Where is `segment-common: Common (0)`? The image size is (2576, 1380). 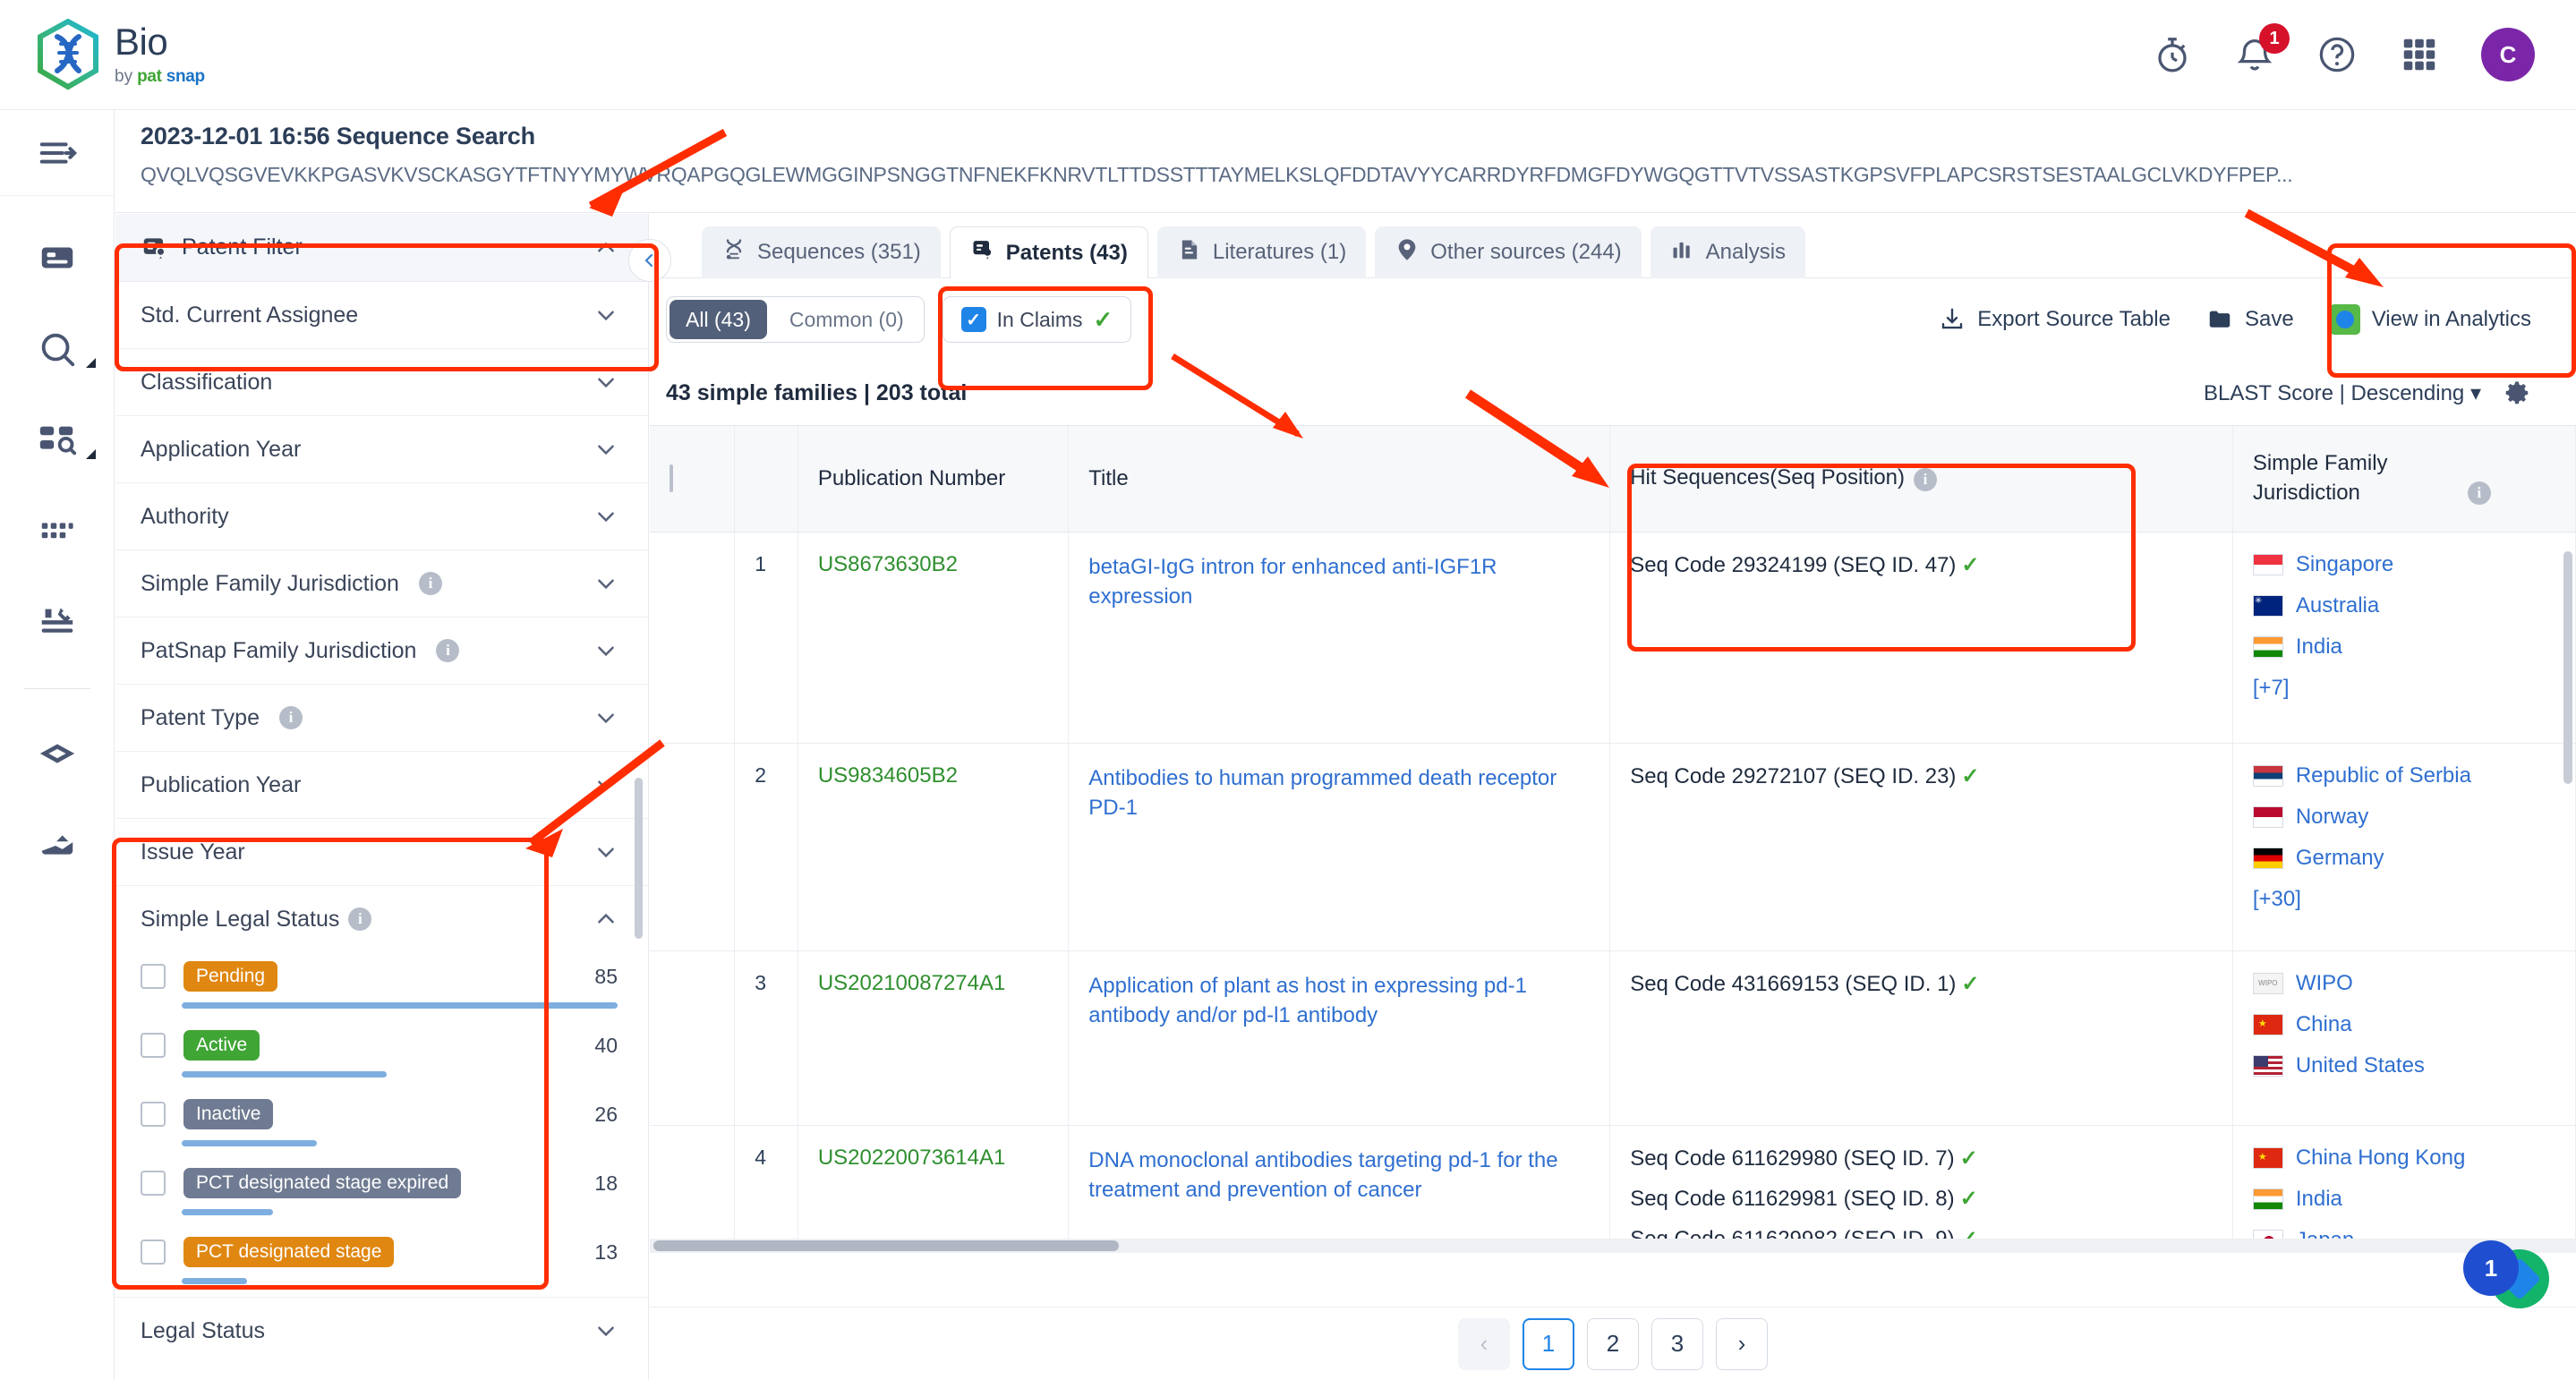 segment-common: Common (0) is located at coordinates (847, 319).